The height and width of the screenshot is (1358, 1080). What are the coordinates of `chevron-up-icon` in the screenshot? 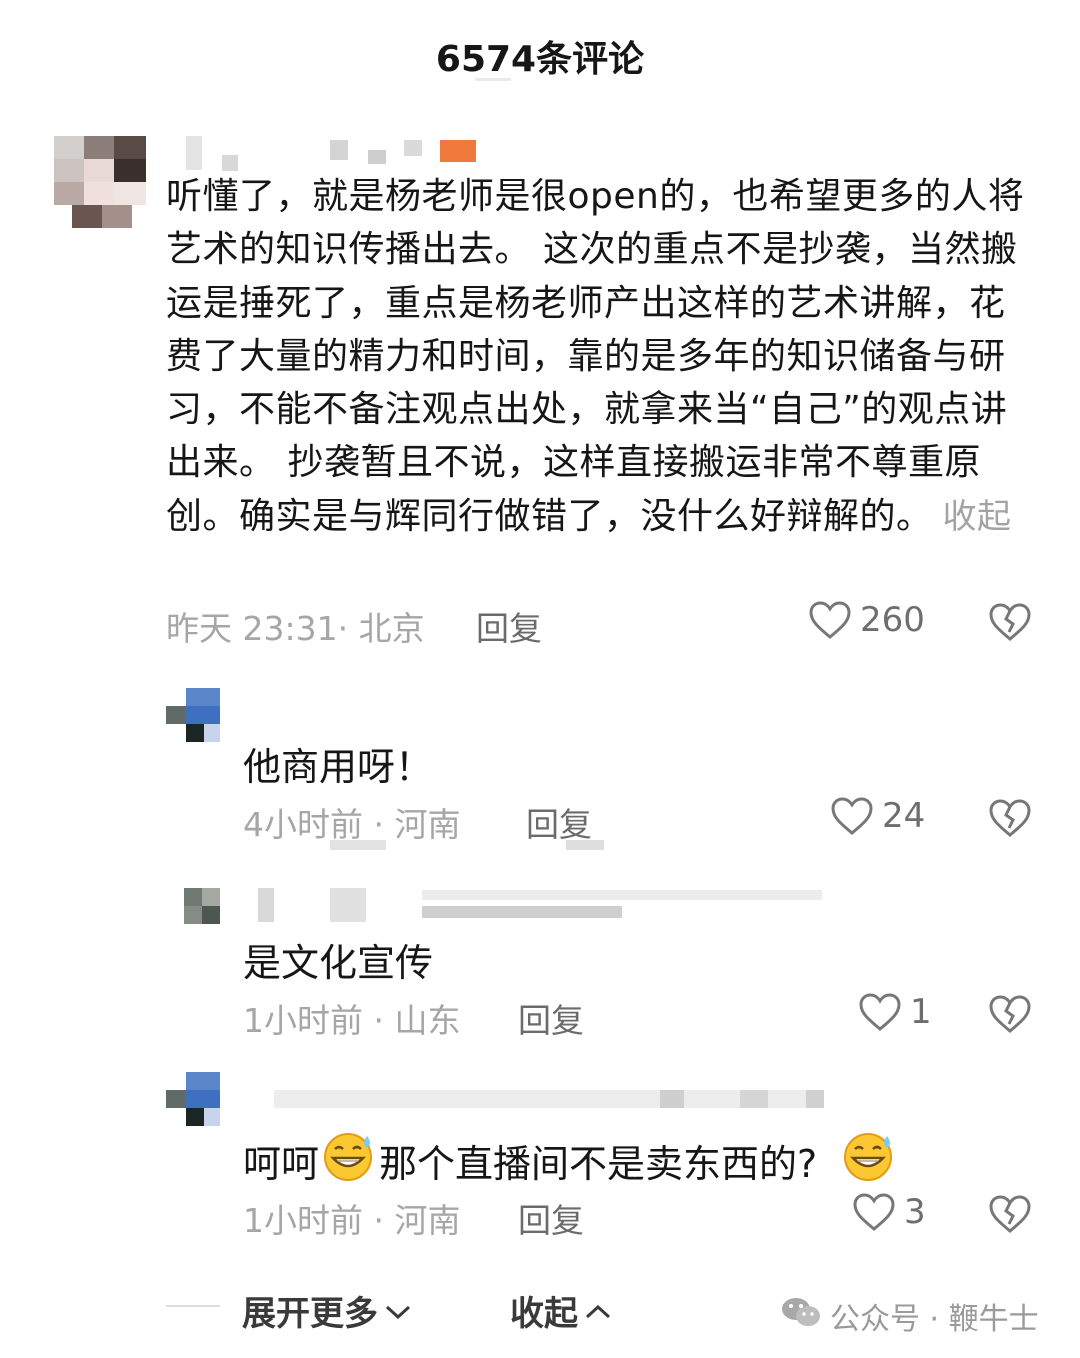 It's located at (598, 1311).